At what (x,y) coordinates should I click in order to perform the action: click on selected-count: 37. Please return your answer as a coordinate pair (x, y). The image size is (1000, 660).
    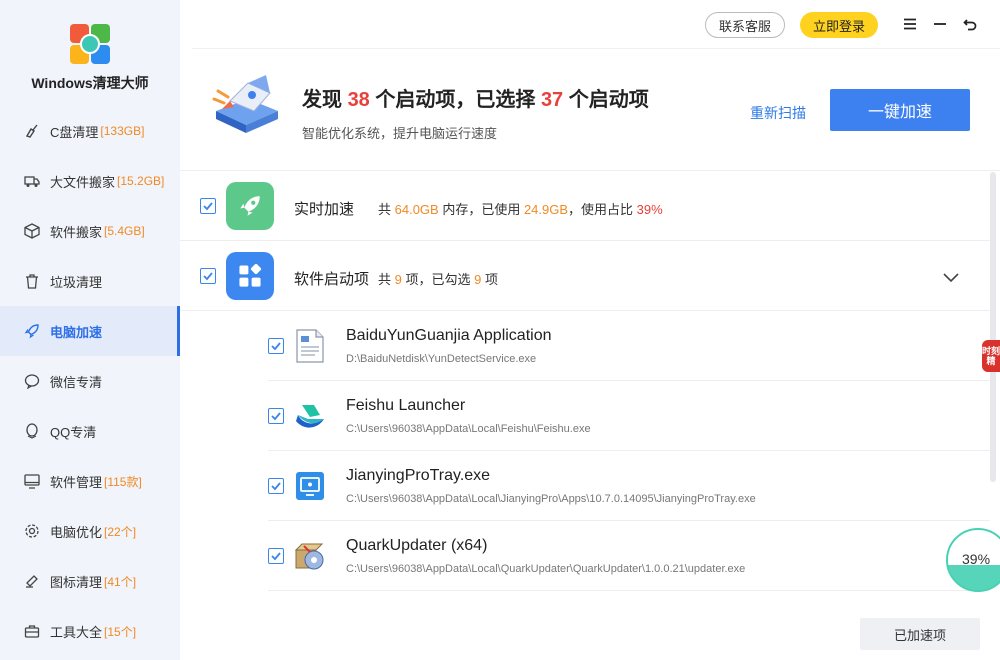
    Looking at the image, I should click on (552, 100).